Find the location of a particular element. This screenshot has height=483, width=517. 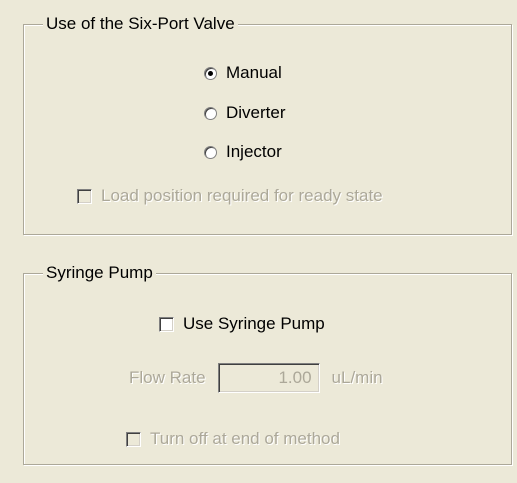

use-syringe-pump-checkbox-box is located at coordinates (166, 324).